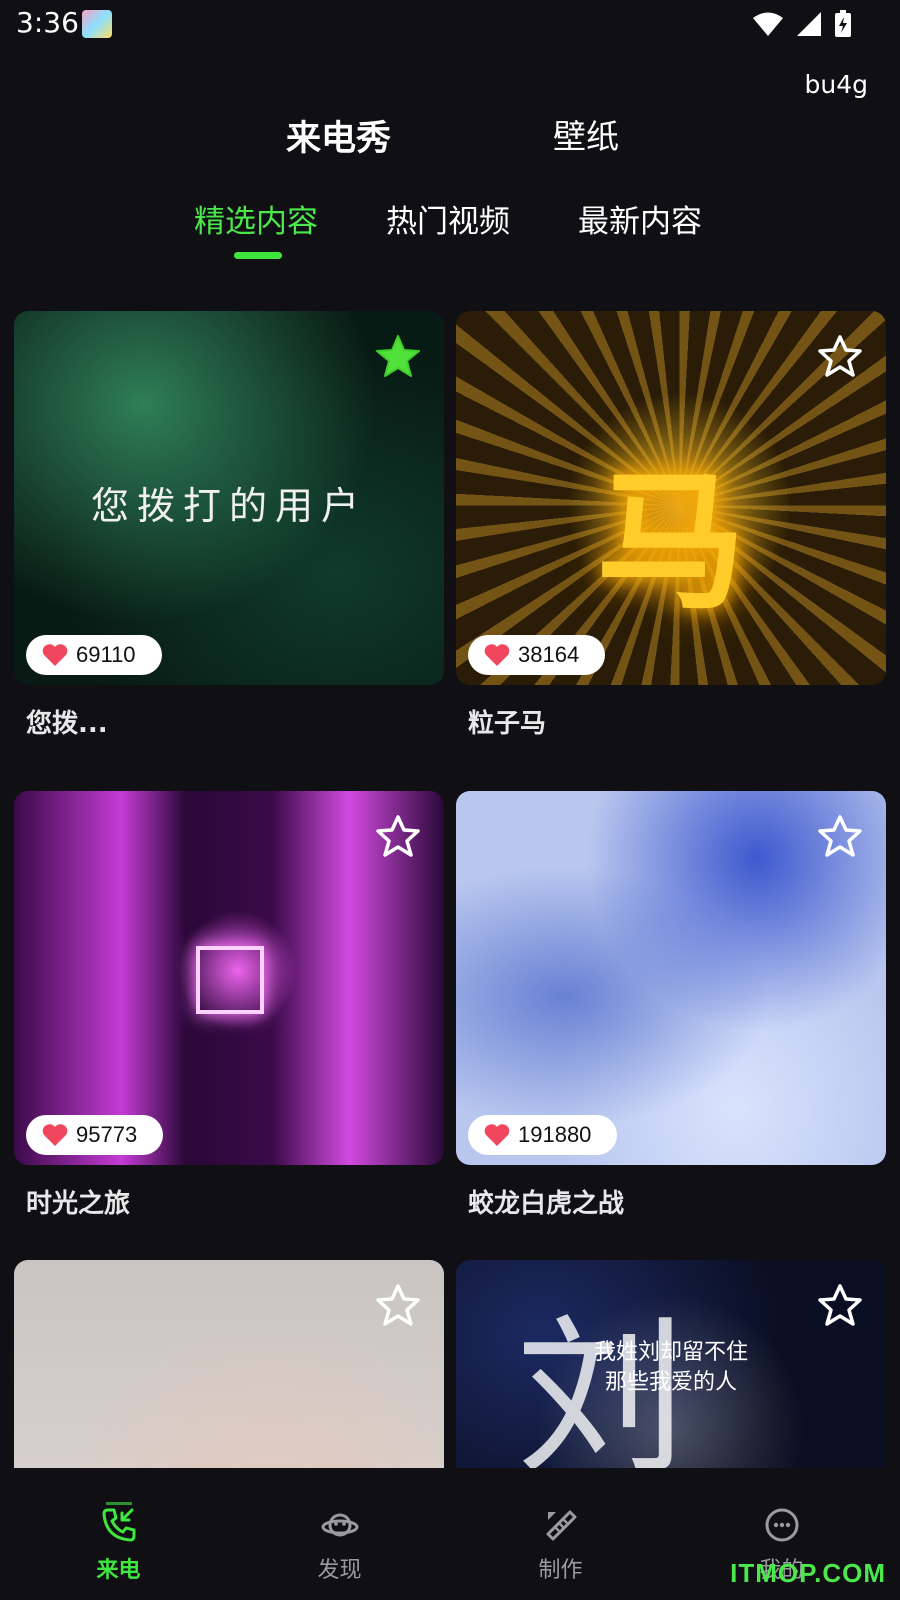  Describe the element at coordinates (782, 1525) in the screenshot. I see `smile-face-icon` at that location.